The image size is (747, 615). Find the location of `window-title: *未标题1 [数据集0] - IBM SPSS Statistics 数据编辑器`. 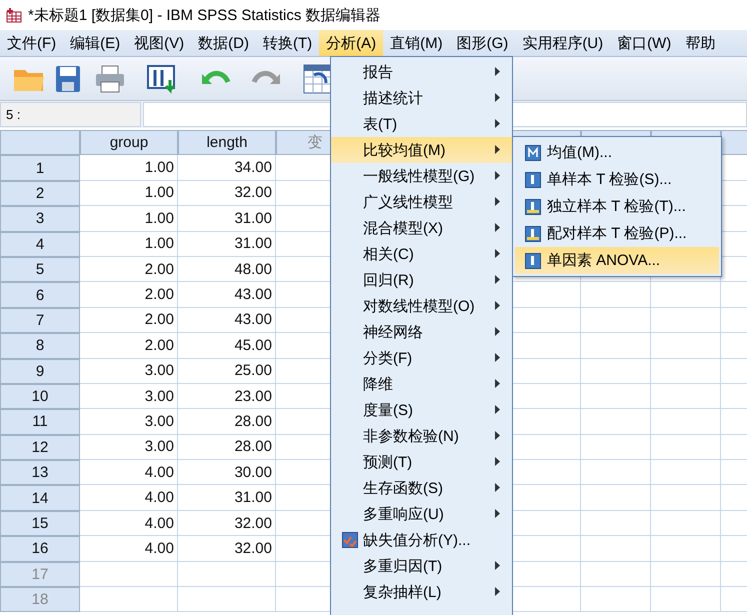

window-title: *未标题1 [数据集0] - IBM SPSS Statistics 数据编辑器 is located at coordinates (204, 15).